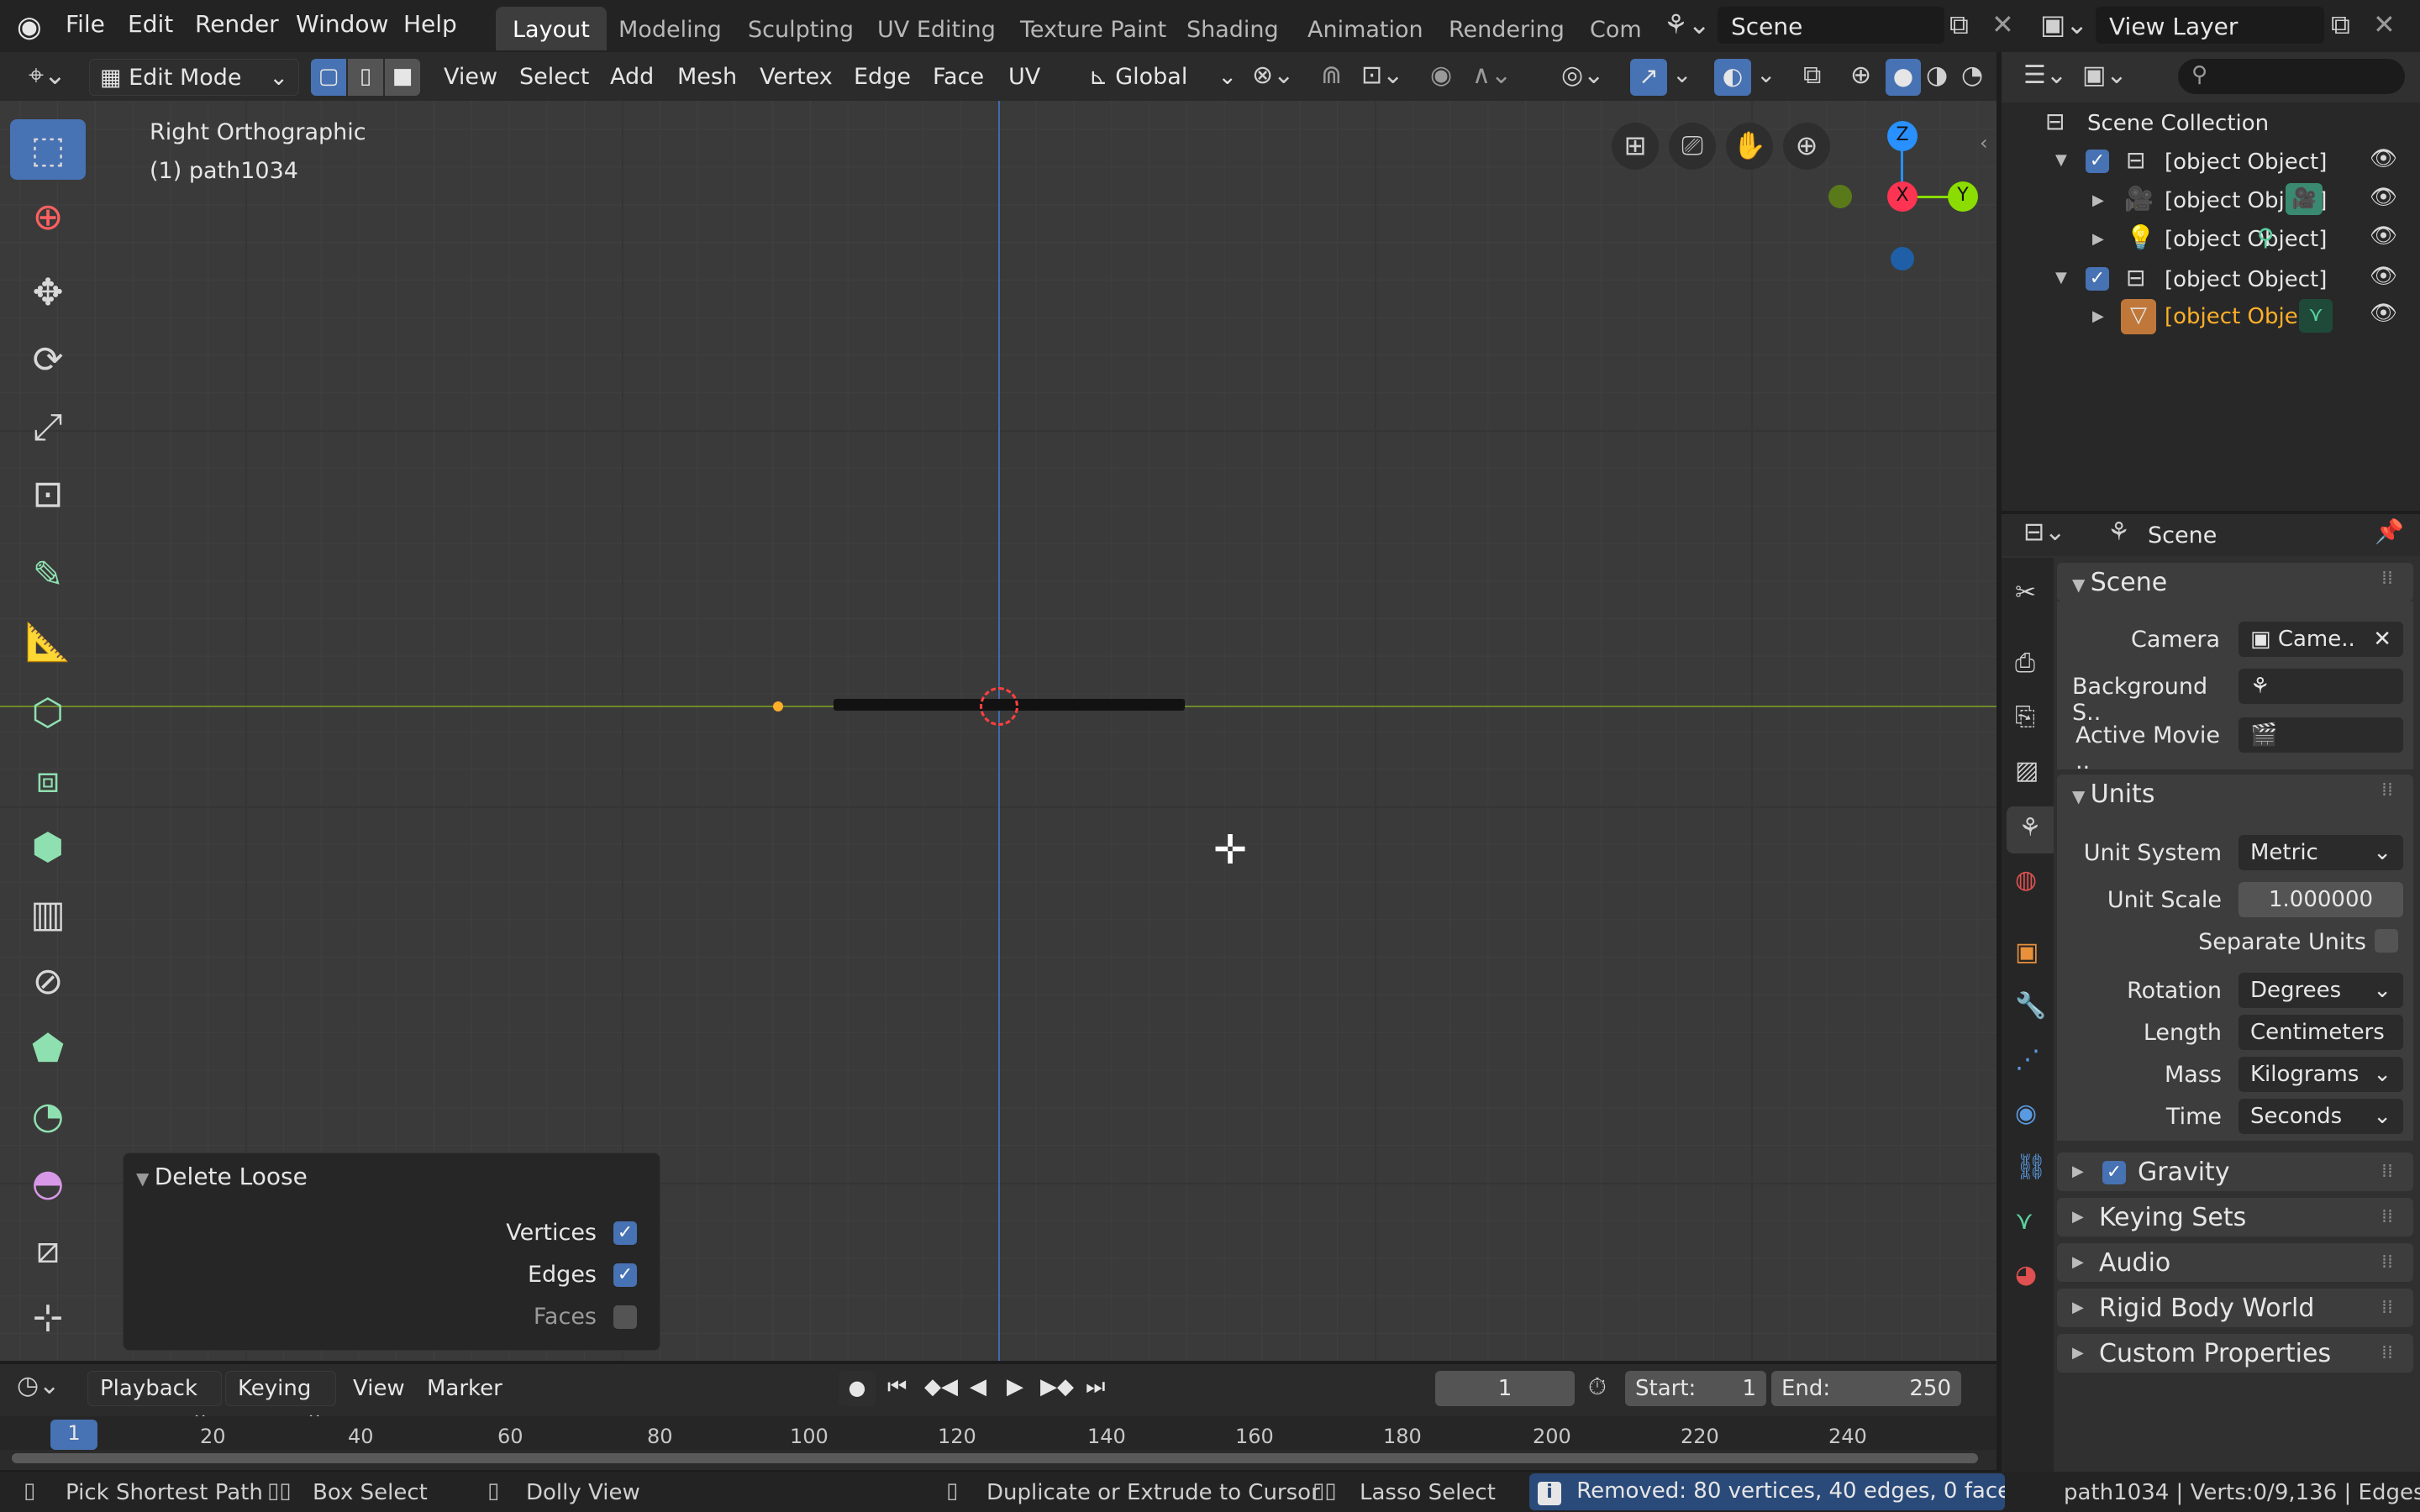 The width and height of the screenshot is (2420, 1512). Describe the element at coordinates (1505, 1388) in the screenshot. I see `current-frame-field: 1` at that location.